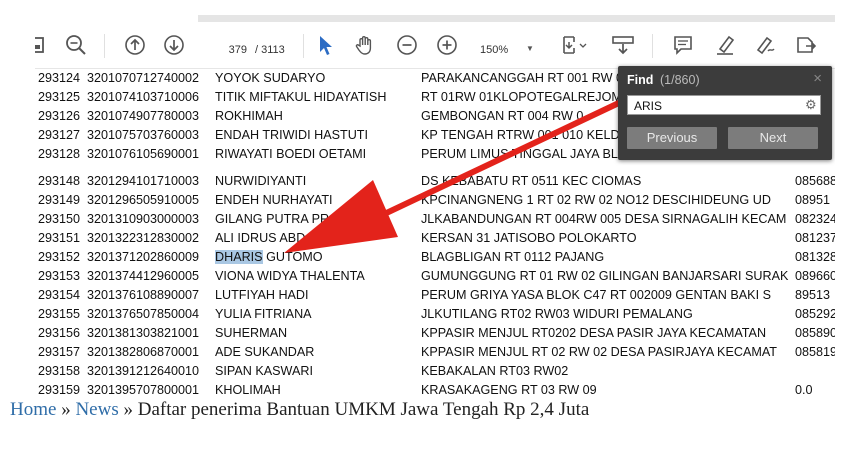 The image size is (857, 461). I want to click on row-nik: 3201075703760003, so click(143, 135).